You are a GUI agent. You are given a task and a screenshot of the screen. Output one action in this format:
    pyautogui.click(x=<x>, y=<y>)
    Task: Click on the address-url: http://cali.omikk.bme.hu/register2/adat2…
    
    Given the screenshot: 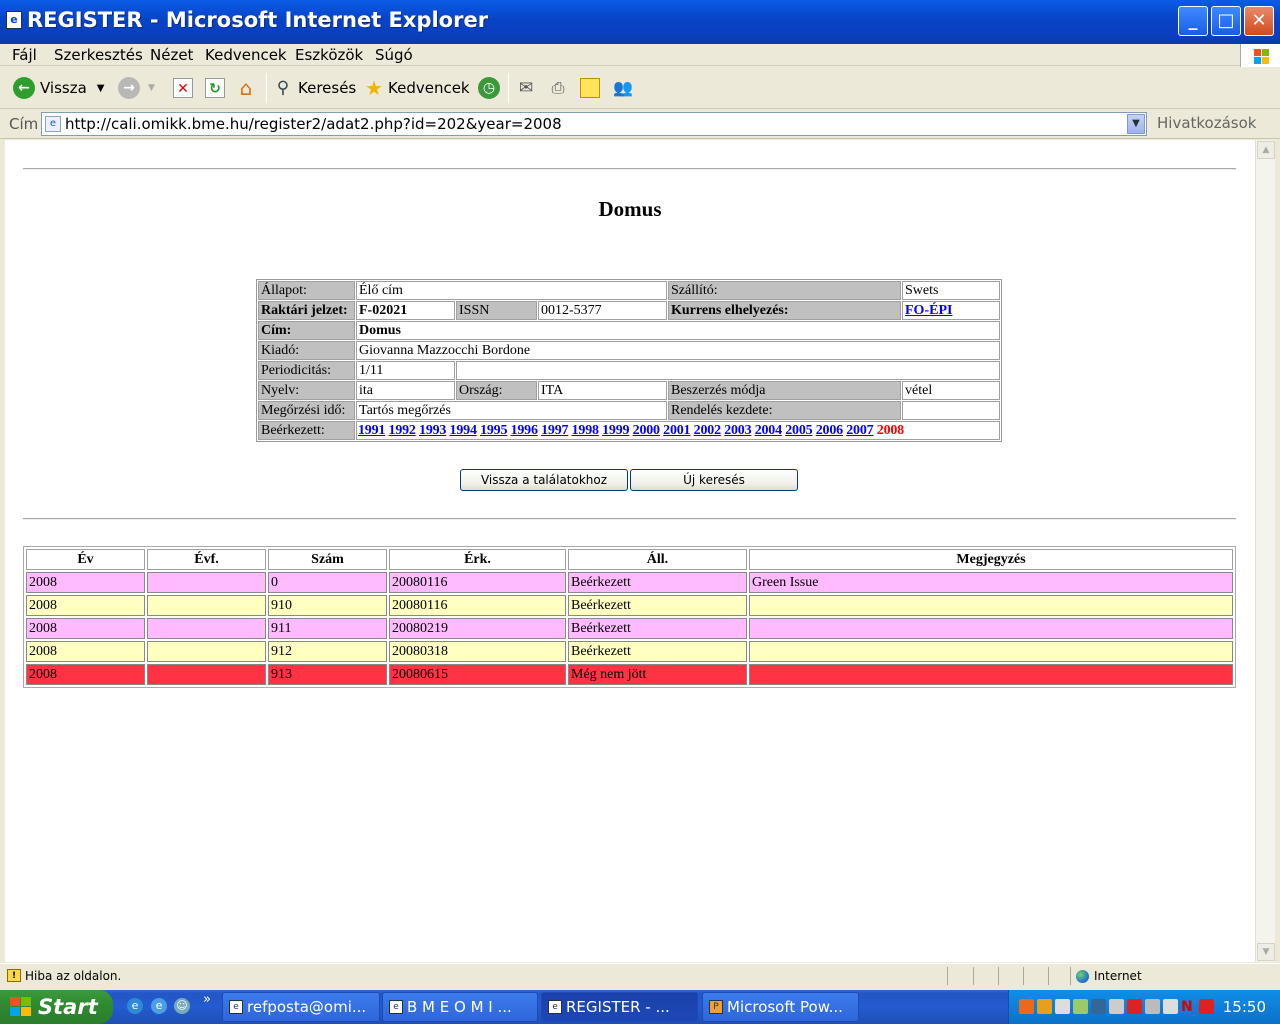 What is the action you would take?
    pyautogui.click(x=313, y=124)
    